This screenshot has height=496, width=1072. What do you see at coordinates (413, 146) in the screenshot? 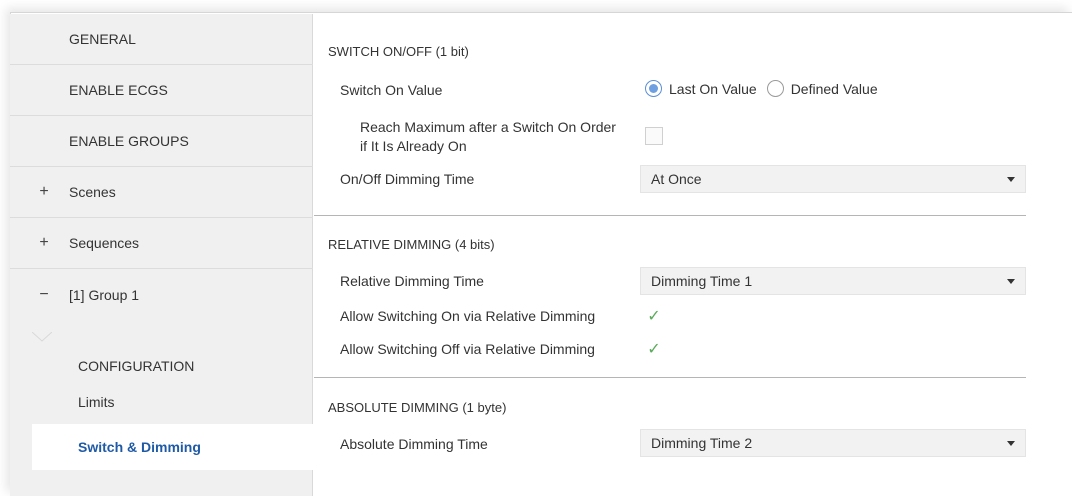
I see `reach-maximum-label-line2: if It Is Already On` at bounding box center [413, 146].